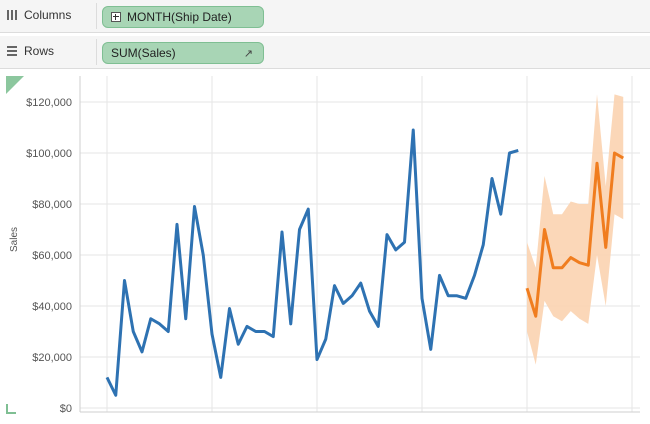 The image size is (650, 424). I want to click on rows-pill-text: SUM(Sales), so click(143, 53).